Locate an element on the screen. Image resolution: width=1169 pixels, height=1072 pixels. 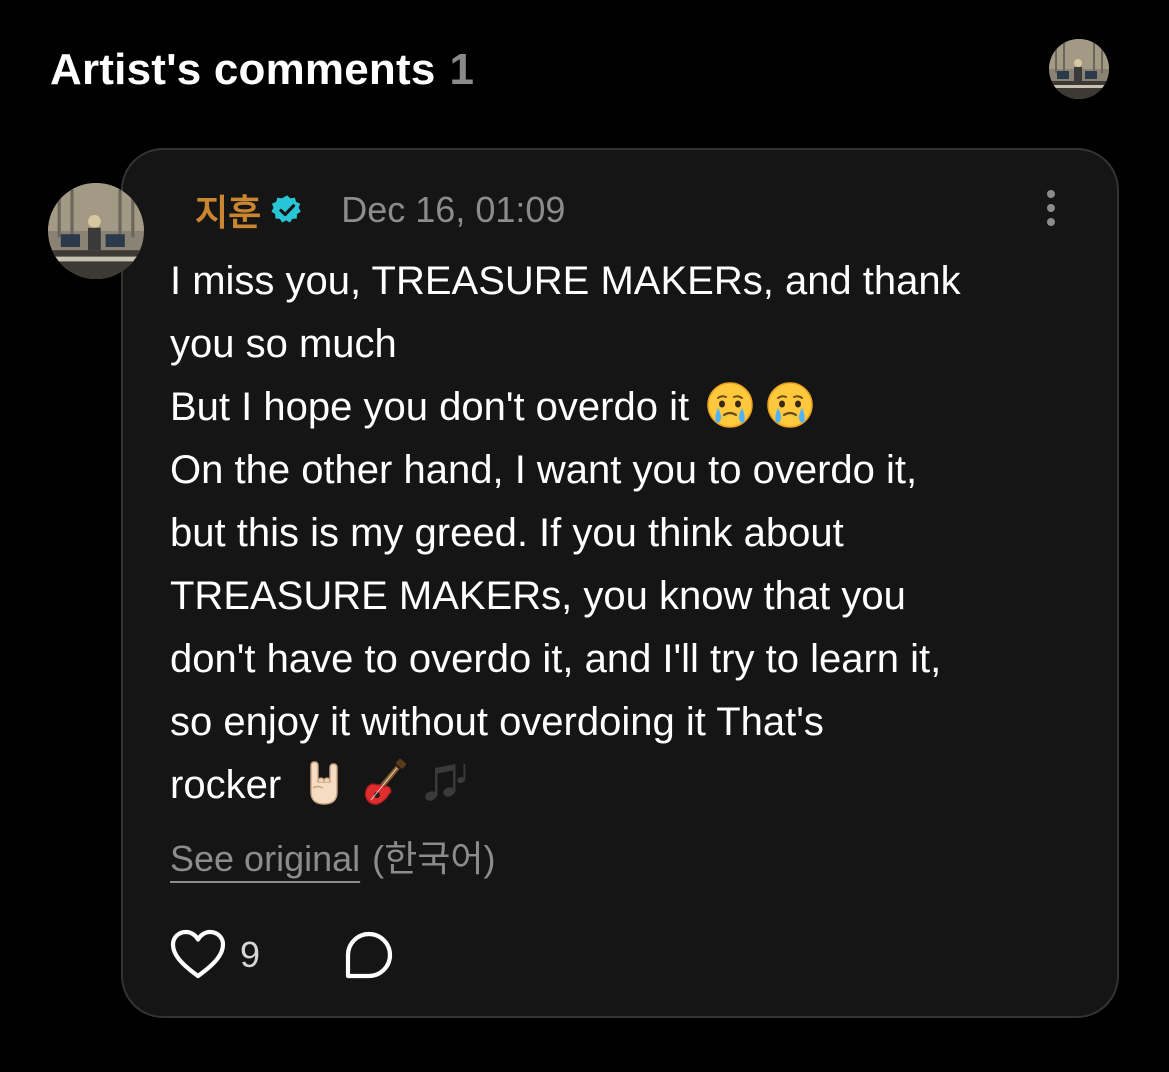
more-vertical-icon is located at coordinates (1051, 208).